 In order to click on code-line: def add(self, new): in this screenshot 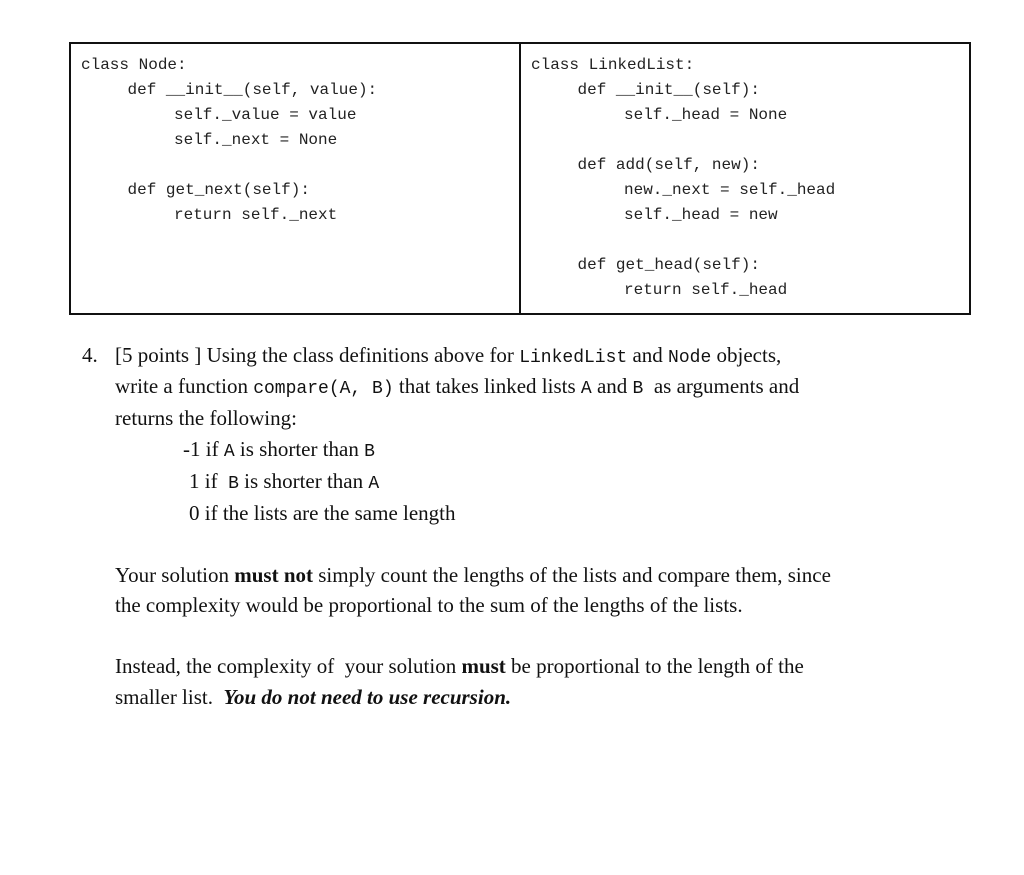, I will do `click(668, 165)`.